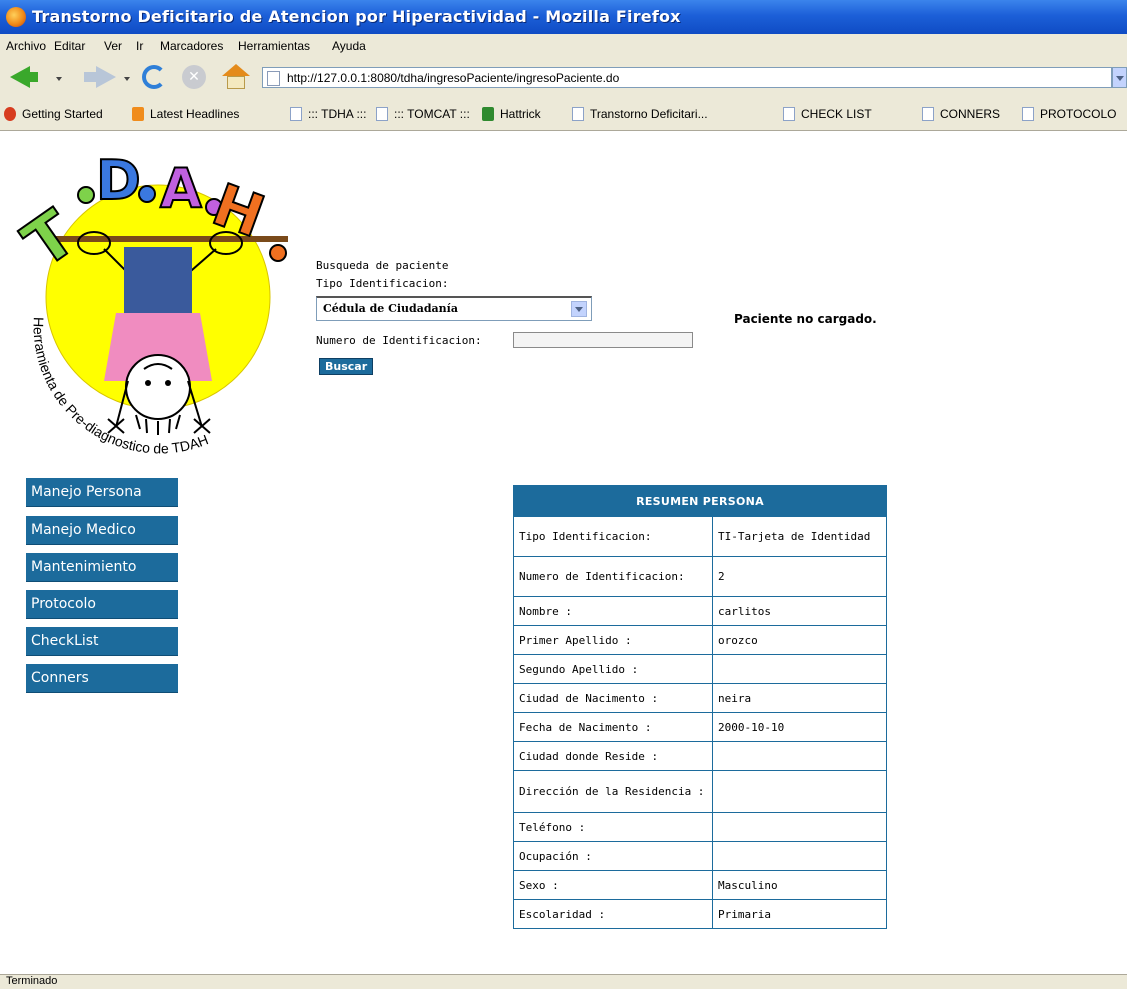 This screenshot has height=989, width=1127. Describe the element at coordinates (382, 283) in the screenshot. I see `tipo-identificacion-label: Tipo Identificacion:` at that location.